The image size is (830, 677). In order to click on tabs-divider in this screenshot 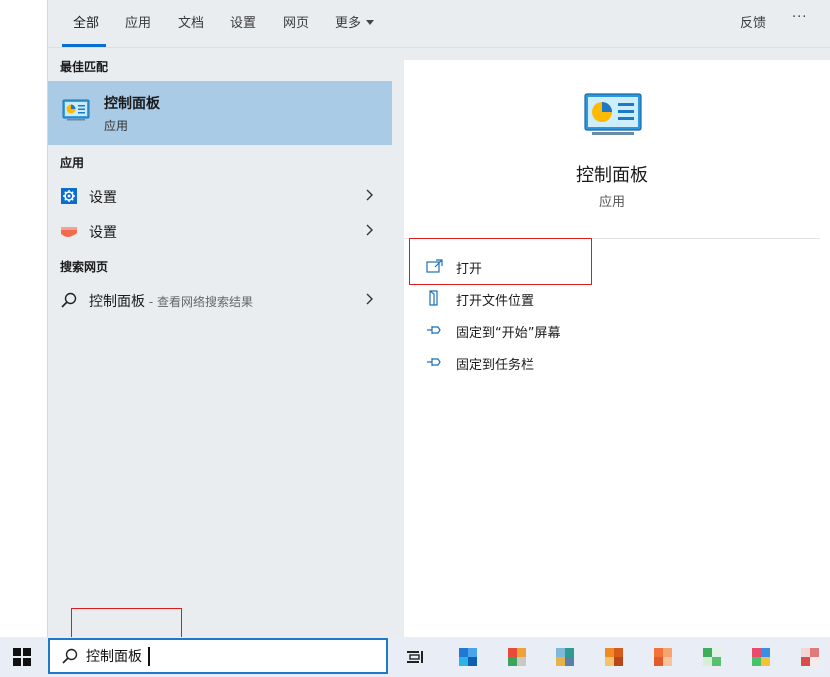, I will do `click(439, 47)`.